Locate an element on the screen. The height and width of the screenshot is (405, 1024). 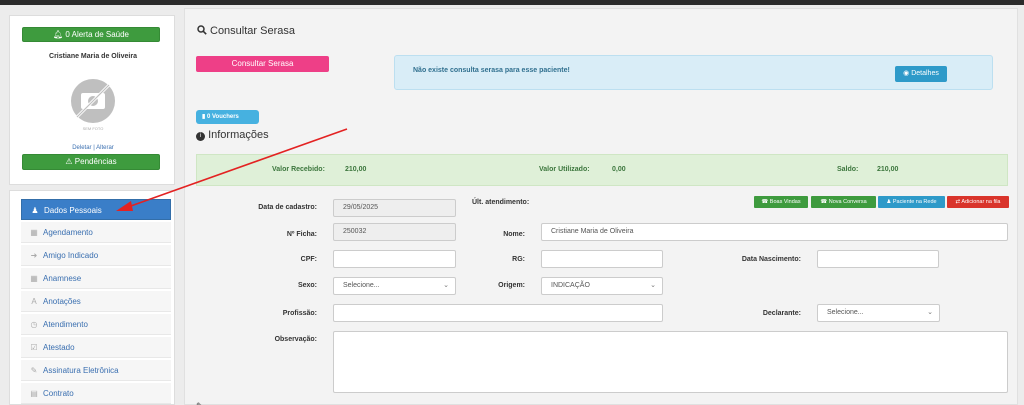
sidebar-item-amigo-indicado: ➜ Amigo Indicado is located at coordinates (96, 255).